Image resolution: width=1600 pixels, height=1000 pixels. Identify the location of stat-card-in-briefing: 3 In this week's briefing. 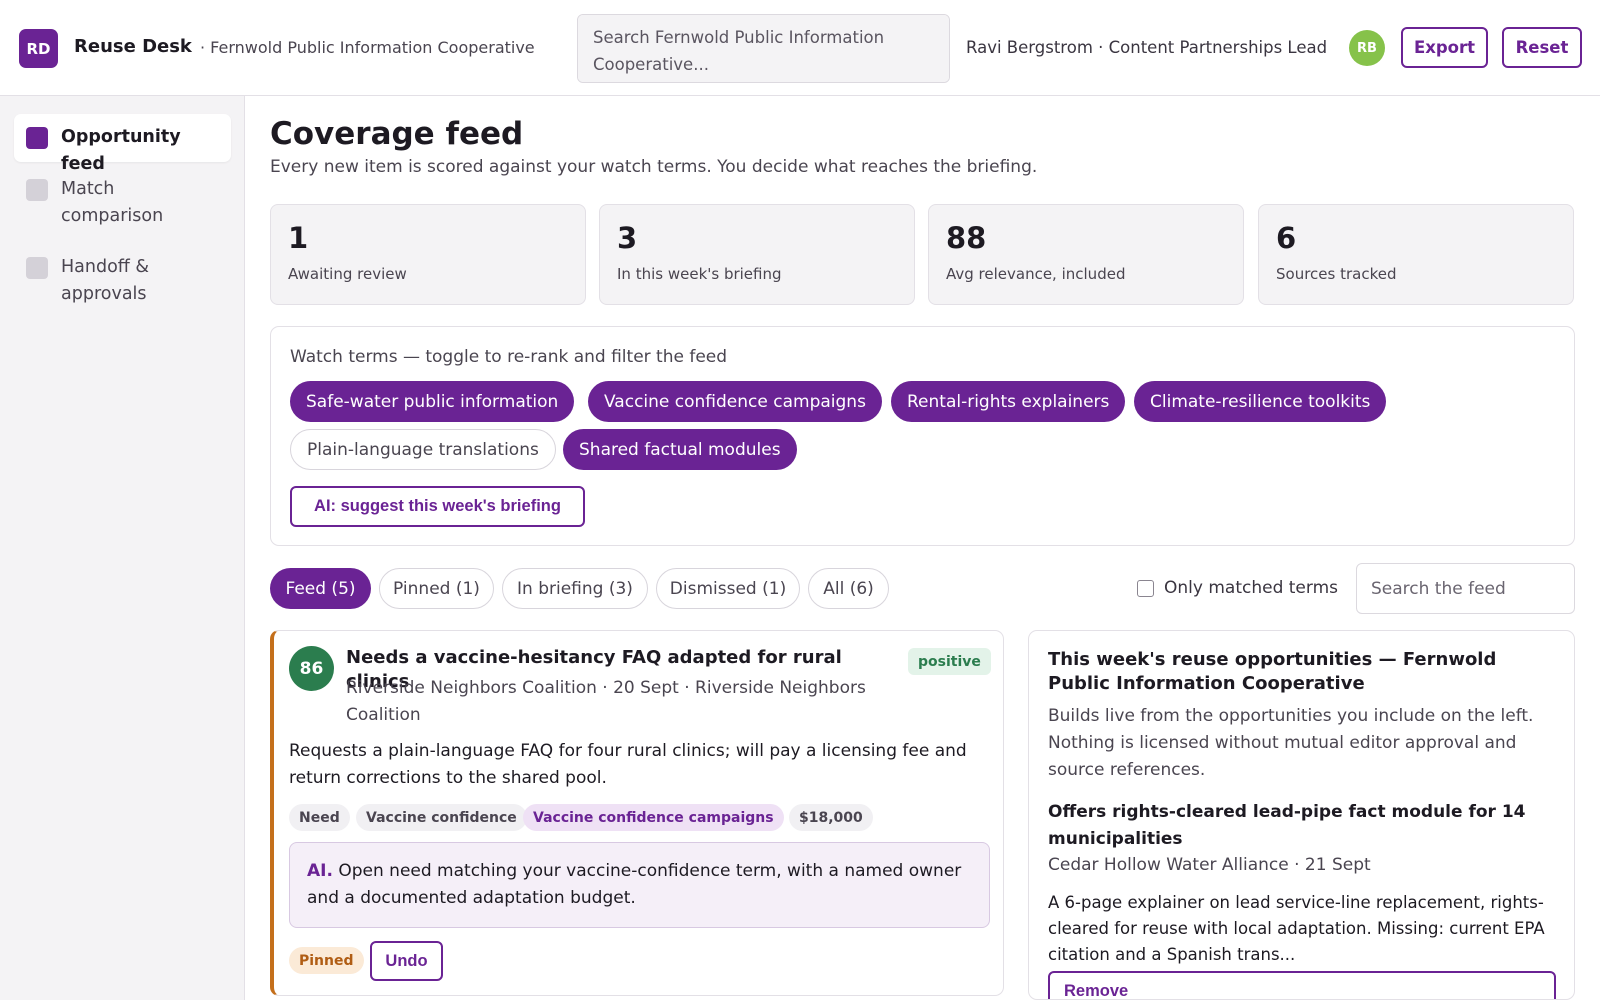
(757, 254).